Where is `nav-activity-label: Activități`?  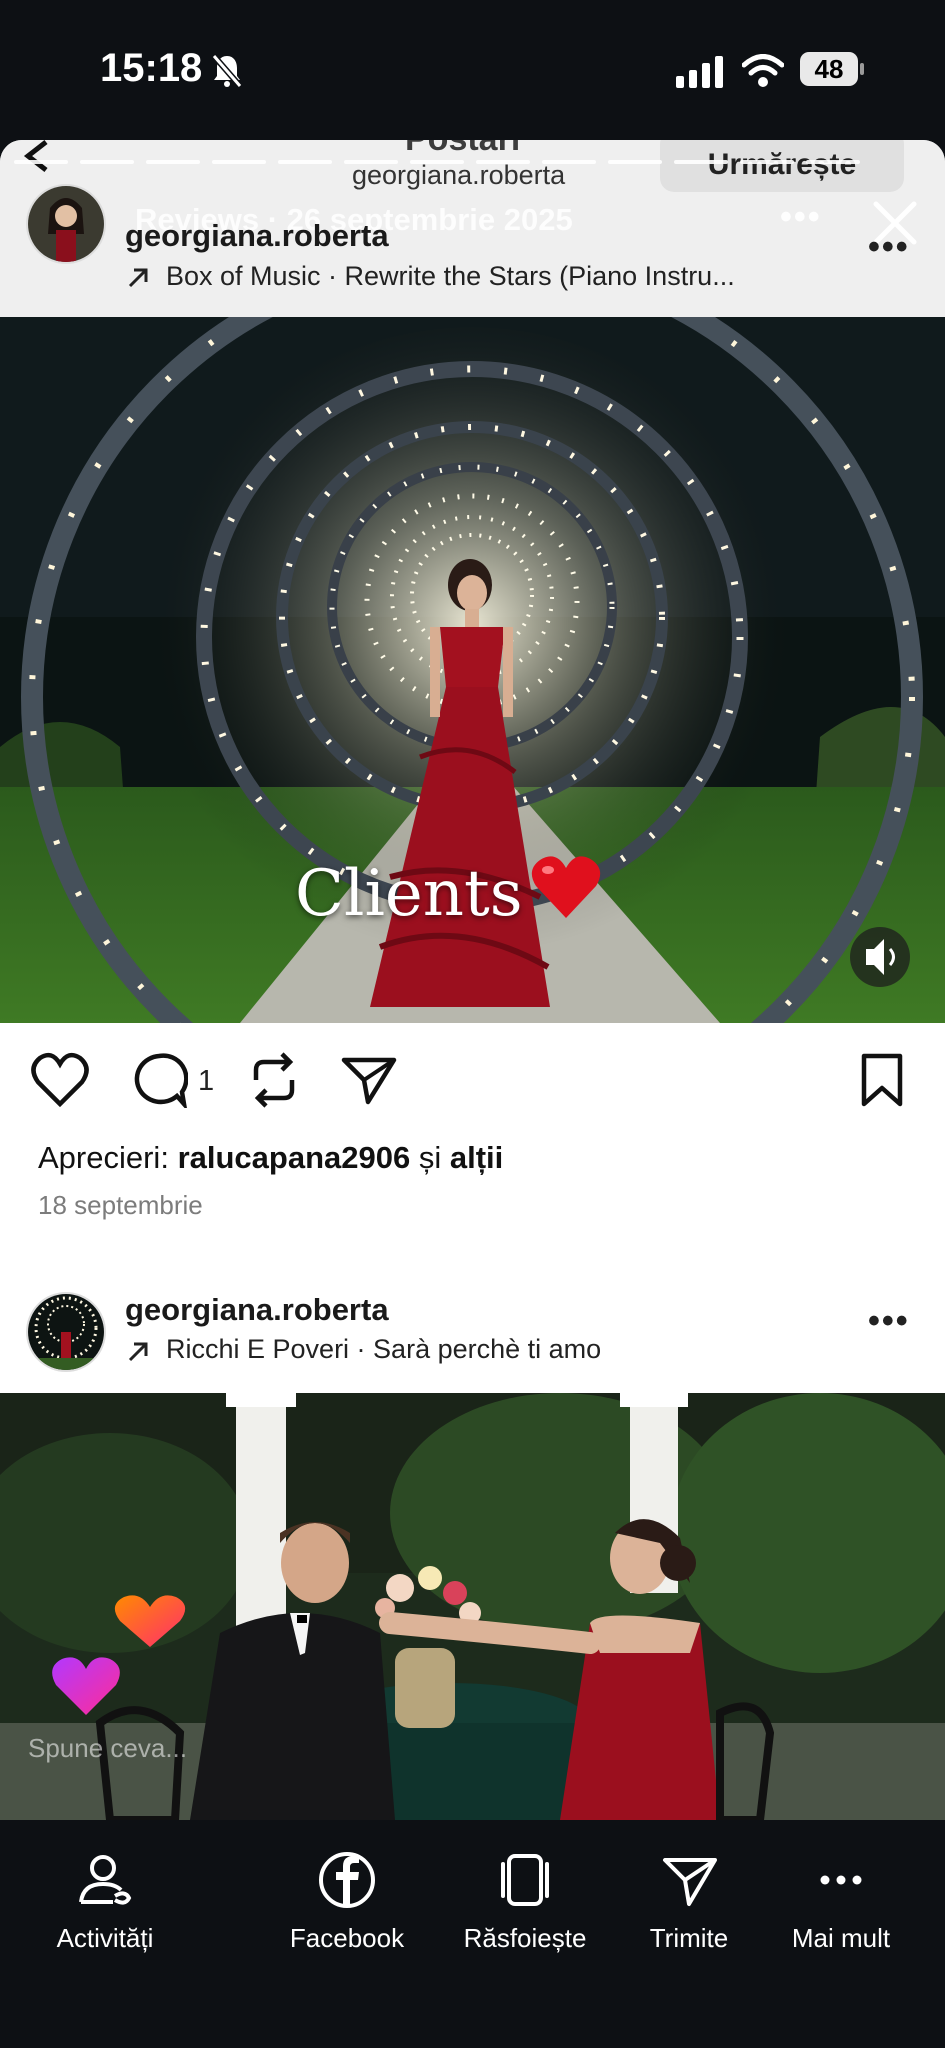
nav-activity-label: Activități is located at coordinates (105, 1938).